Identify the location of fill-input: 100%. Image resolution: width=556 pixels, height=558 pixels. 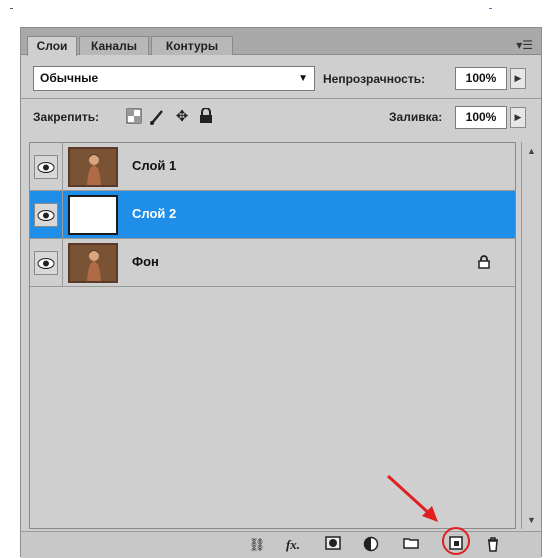
(481, 117).